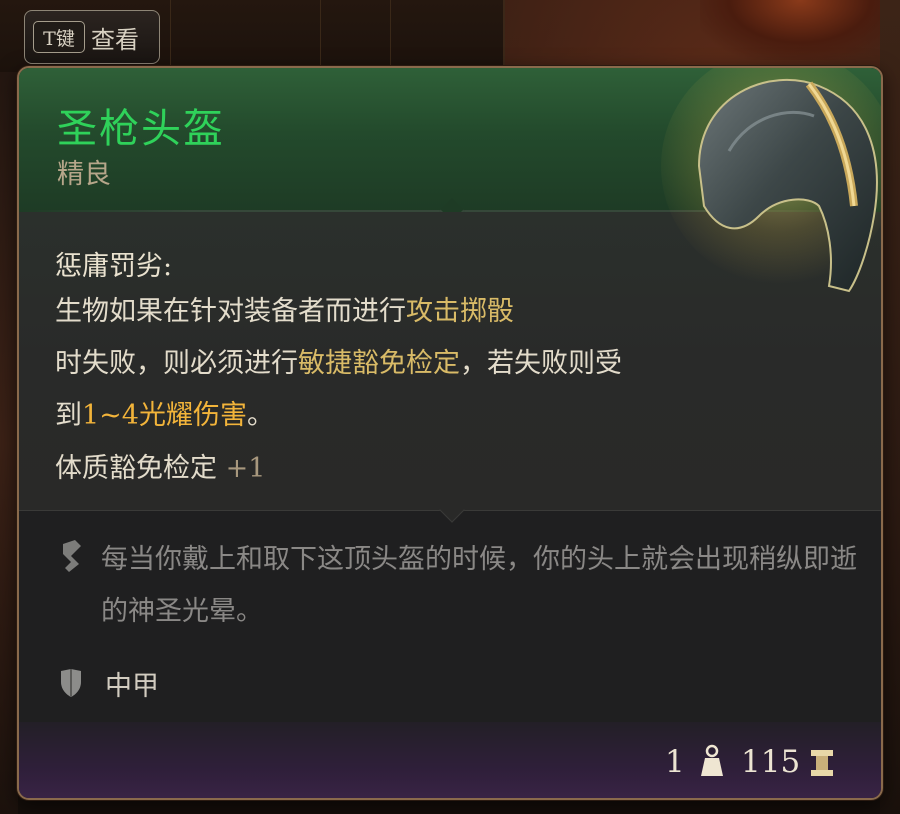 The height and width of the screenshot is (814, 900). I want to click on item-quantity: 1, so click(675, 762).